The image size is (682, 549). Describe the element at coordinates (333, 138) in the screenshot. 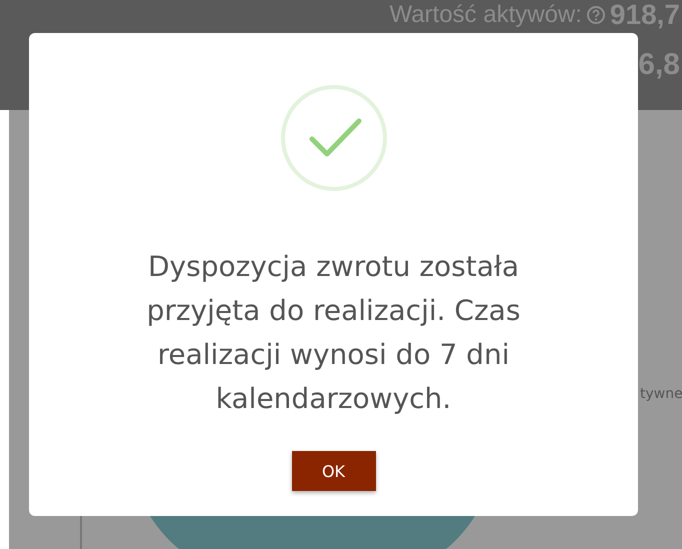

I see `check-icon` at that location.